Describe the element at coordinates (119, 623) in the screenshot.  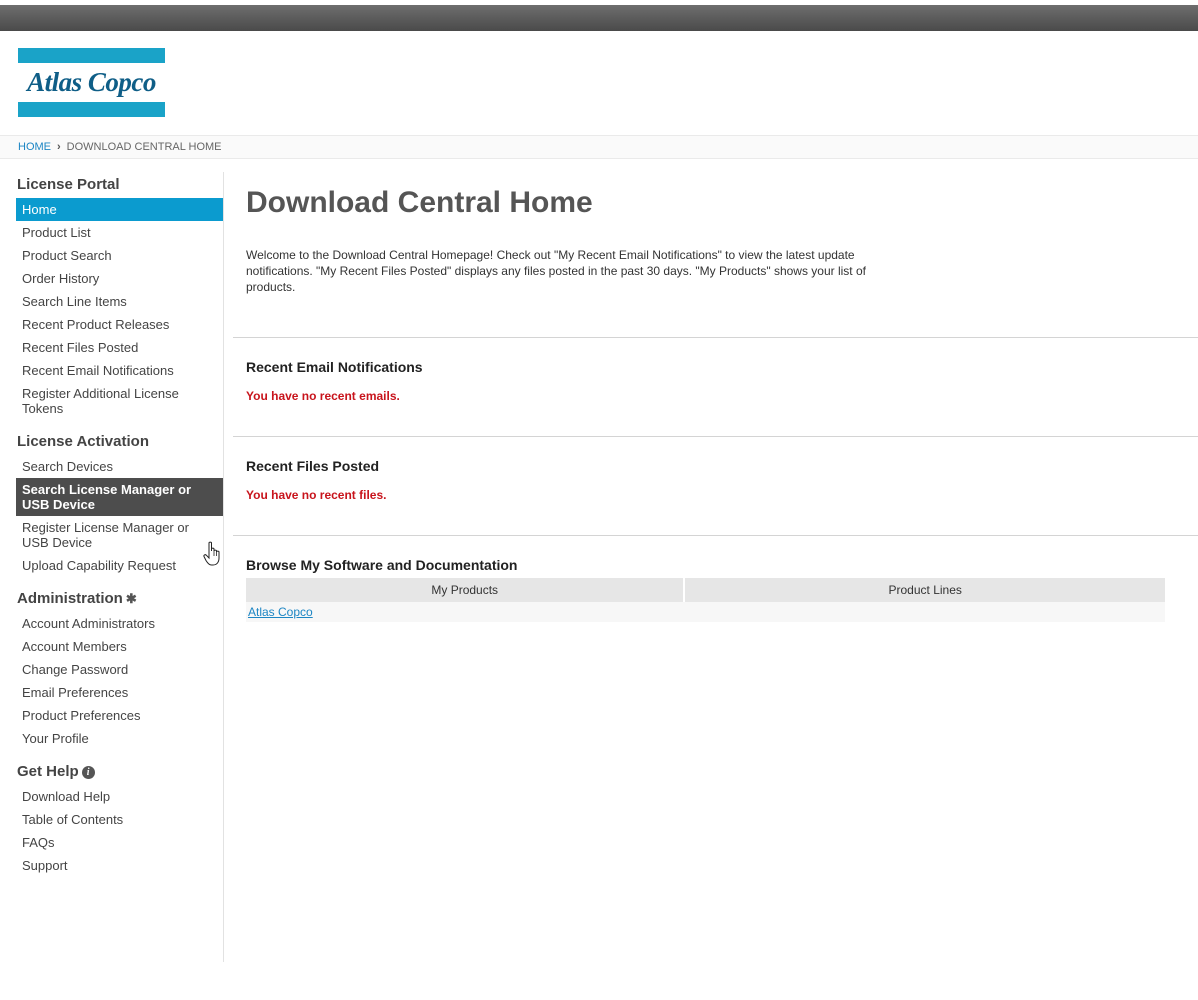
I see `sidebar-item-account-administrators: Account Administrators` at that location.